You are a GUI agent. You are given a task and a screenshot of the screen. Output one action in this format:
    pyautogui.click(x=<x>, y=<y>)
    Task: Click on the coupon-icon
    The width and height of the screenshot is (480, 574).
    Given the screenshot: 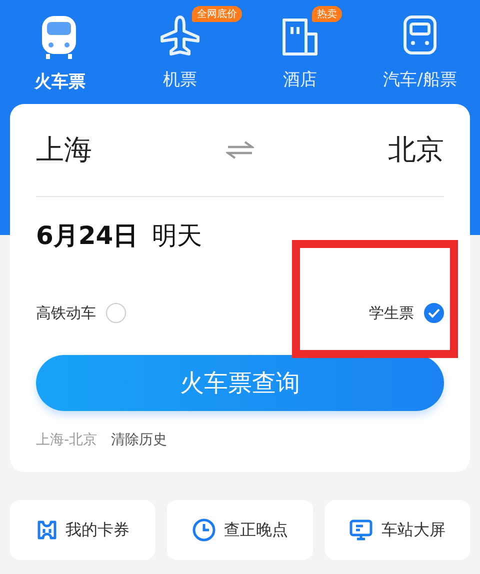 What is the action you would take?
    pyautogui.click(x=47, y=530)
    